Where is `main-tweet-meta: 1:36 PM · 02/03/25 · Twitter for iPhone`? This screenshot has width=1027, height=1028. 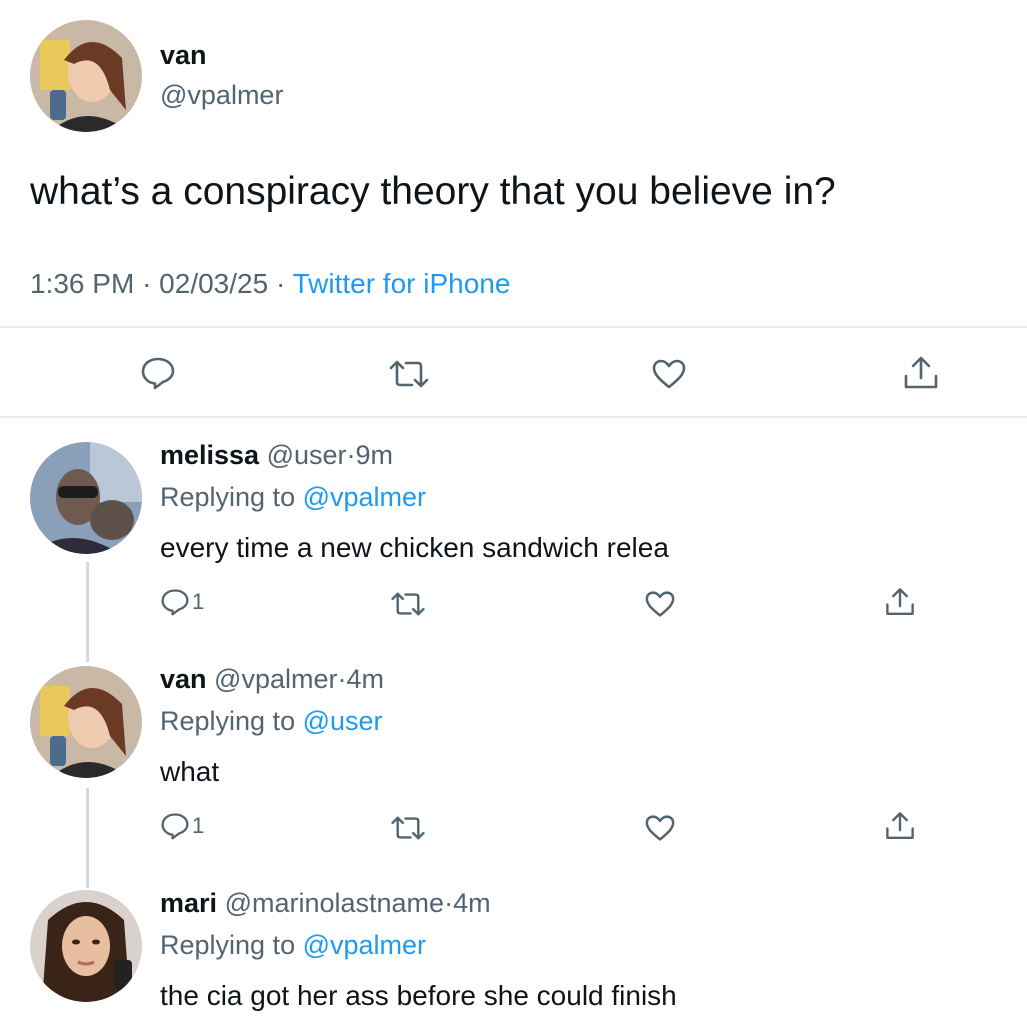 main-tweet-meta: 1:36 PM · 02/03/25 · Twitter for iPhone is located at coordinates (270, 284).